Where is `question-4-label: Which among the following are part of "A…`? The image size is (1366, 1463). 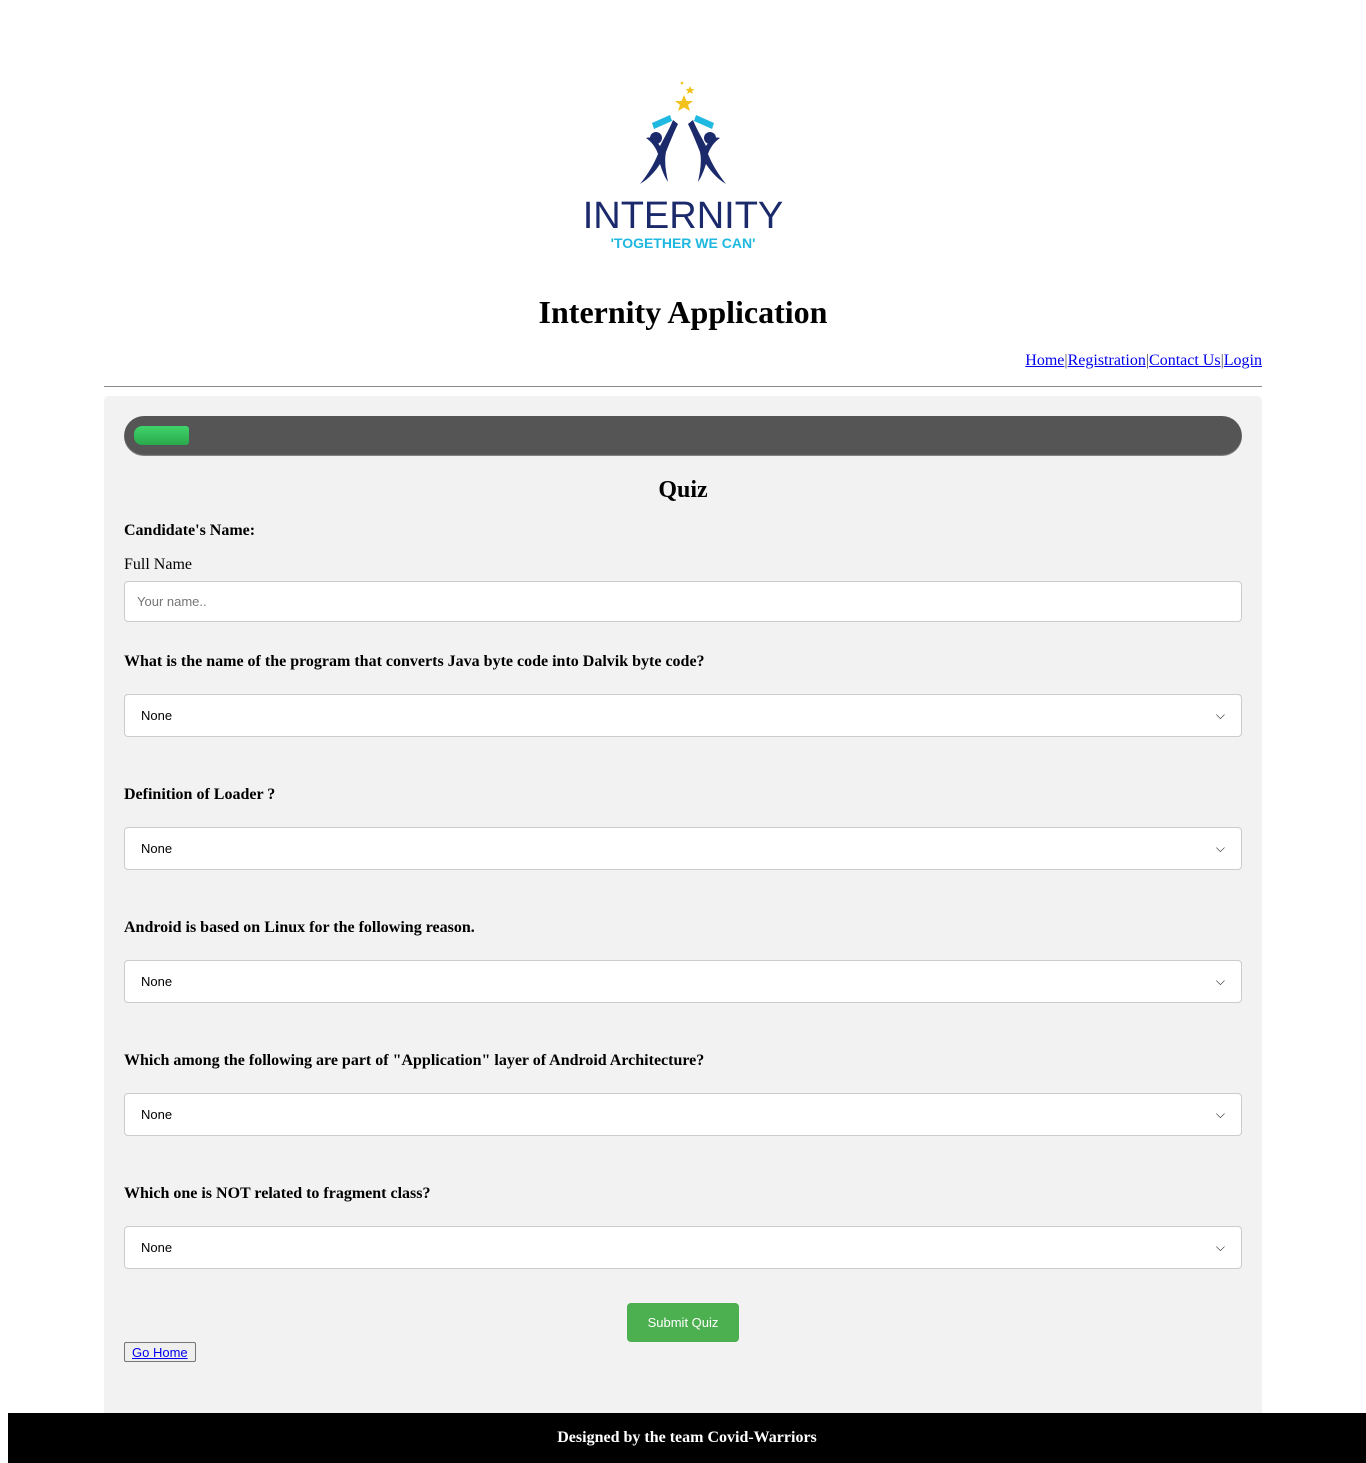 question-4-label: Which among the following are part of "A… is located at coordinates (414, 1060).